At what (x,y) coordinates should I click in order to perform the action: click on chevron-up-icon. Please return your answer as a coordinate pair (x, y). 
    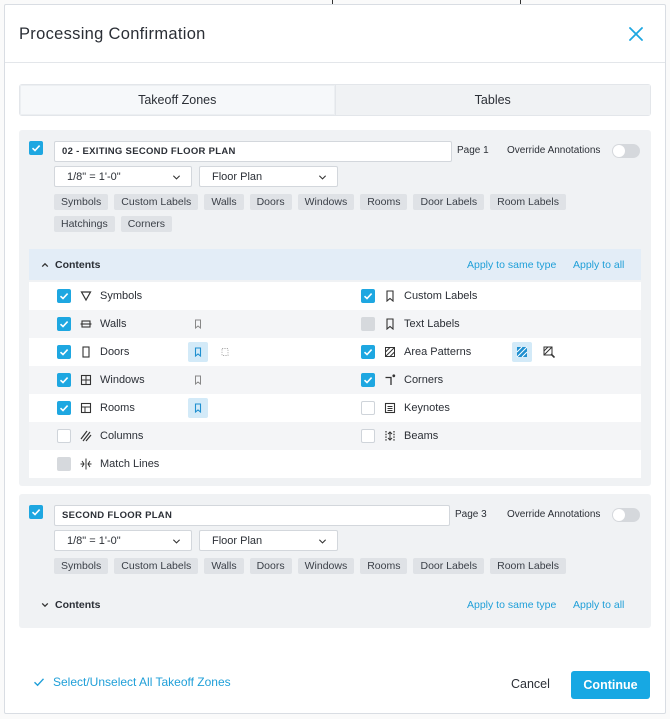
    Looking at the image, I should click on (45, 264).